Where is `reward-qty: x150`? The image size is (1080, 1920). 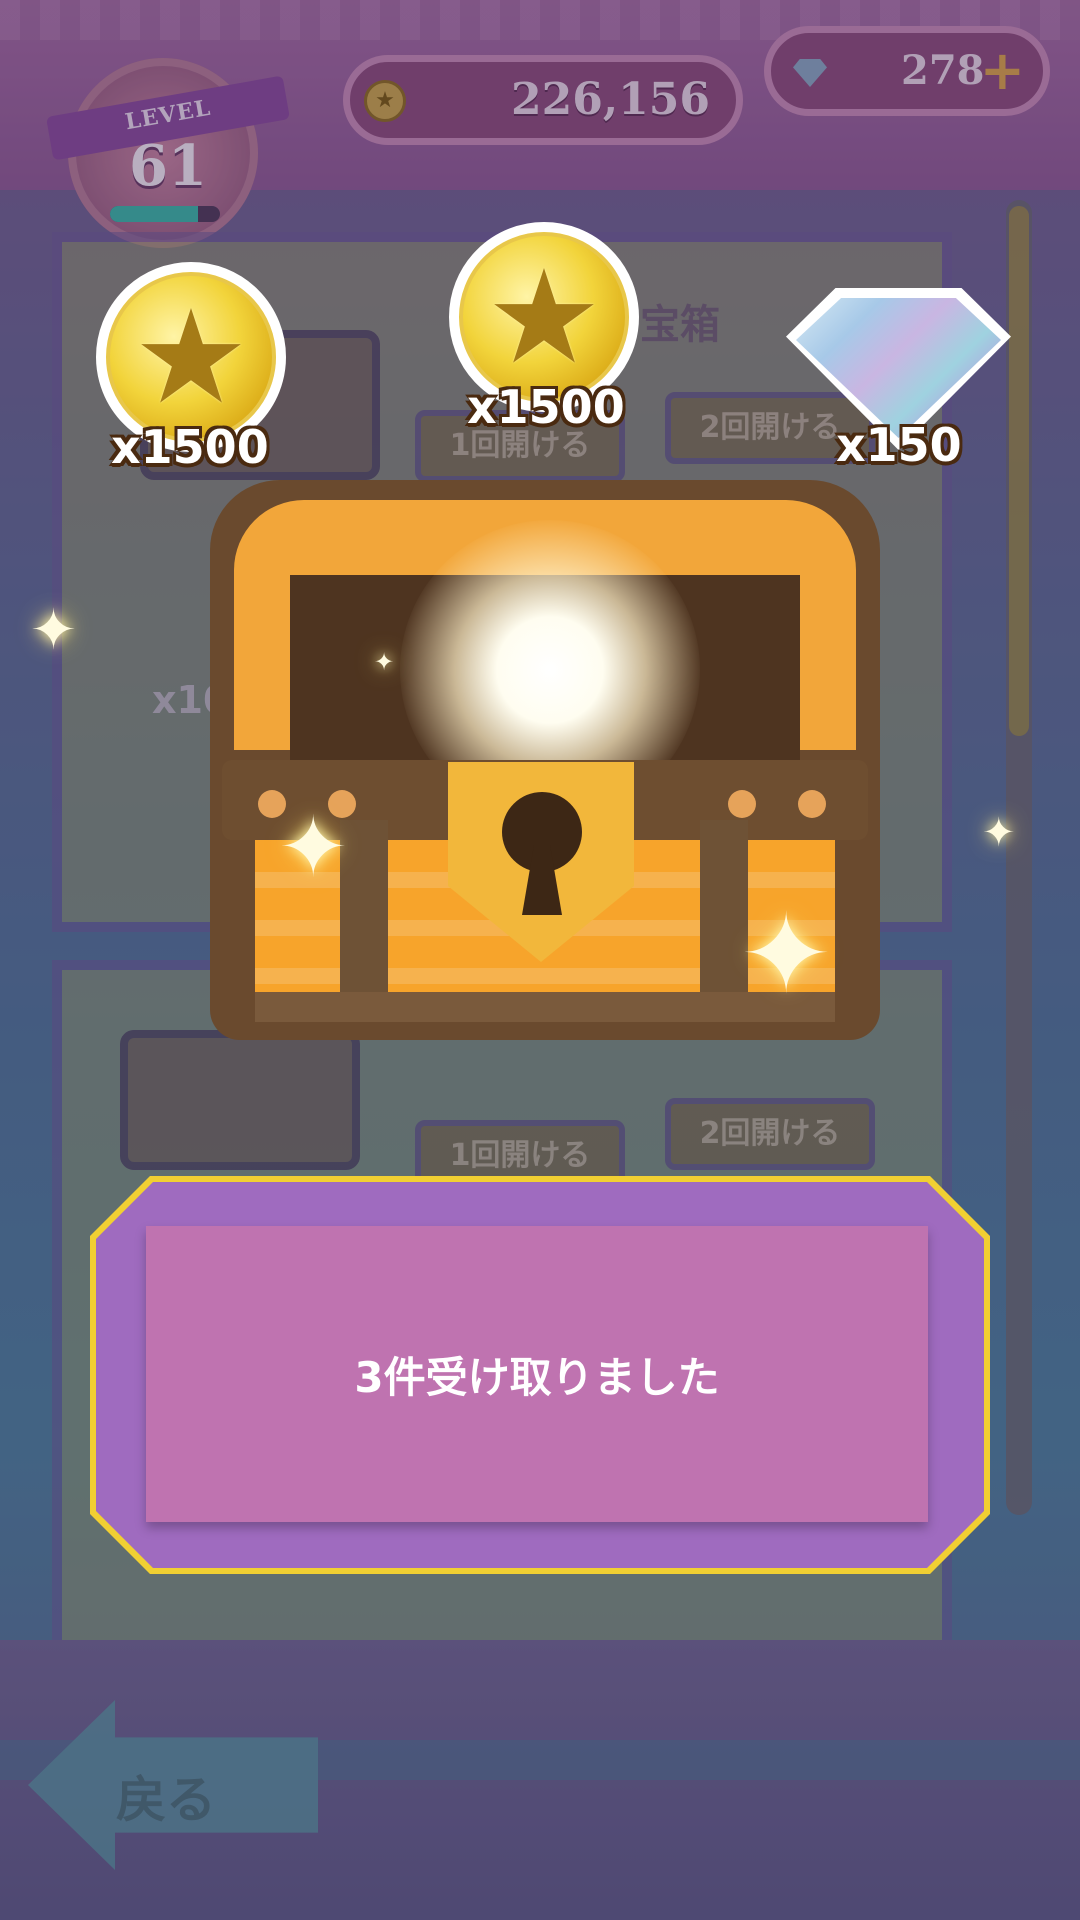 reward-qty: x150 is located at coordinates (899, 445).